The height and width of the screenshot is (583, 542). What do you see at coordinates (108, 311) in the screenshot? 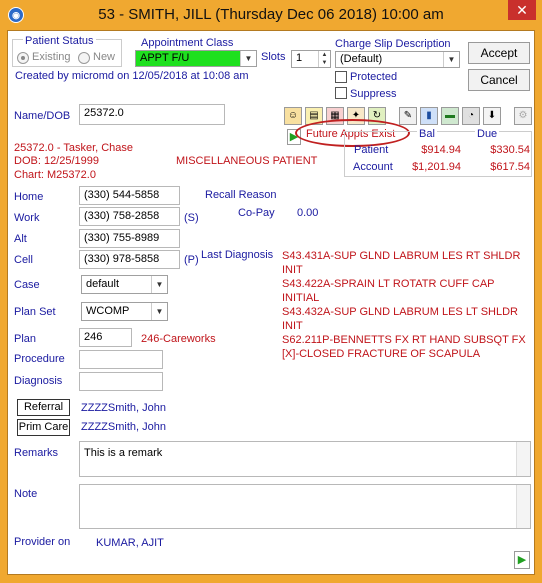
I see `plan-set-value: WCOMP` at bounding box center [108, 311].